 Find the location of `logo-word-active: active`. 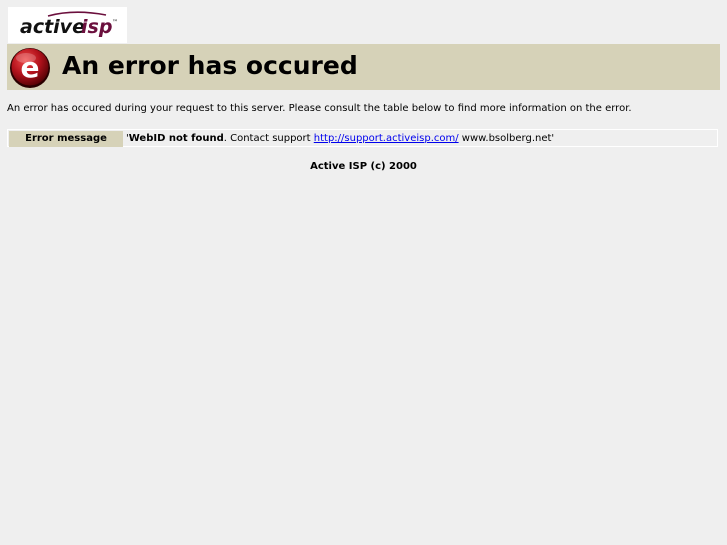

logo-word-active: active is located at coordinates (52, 27).